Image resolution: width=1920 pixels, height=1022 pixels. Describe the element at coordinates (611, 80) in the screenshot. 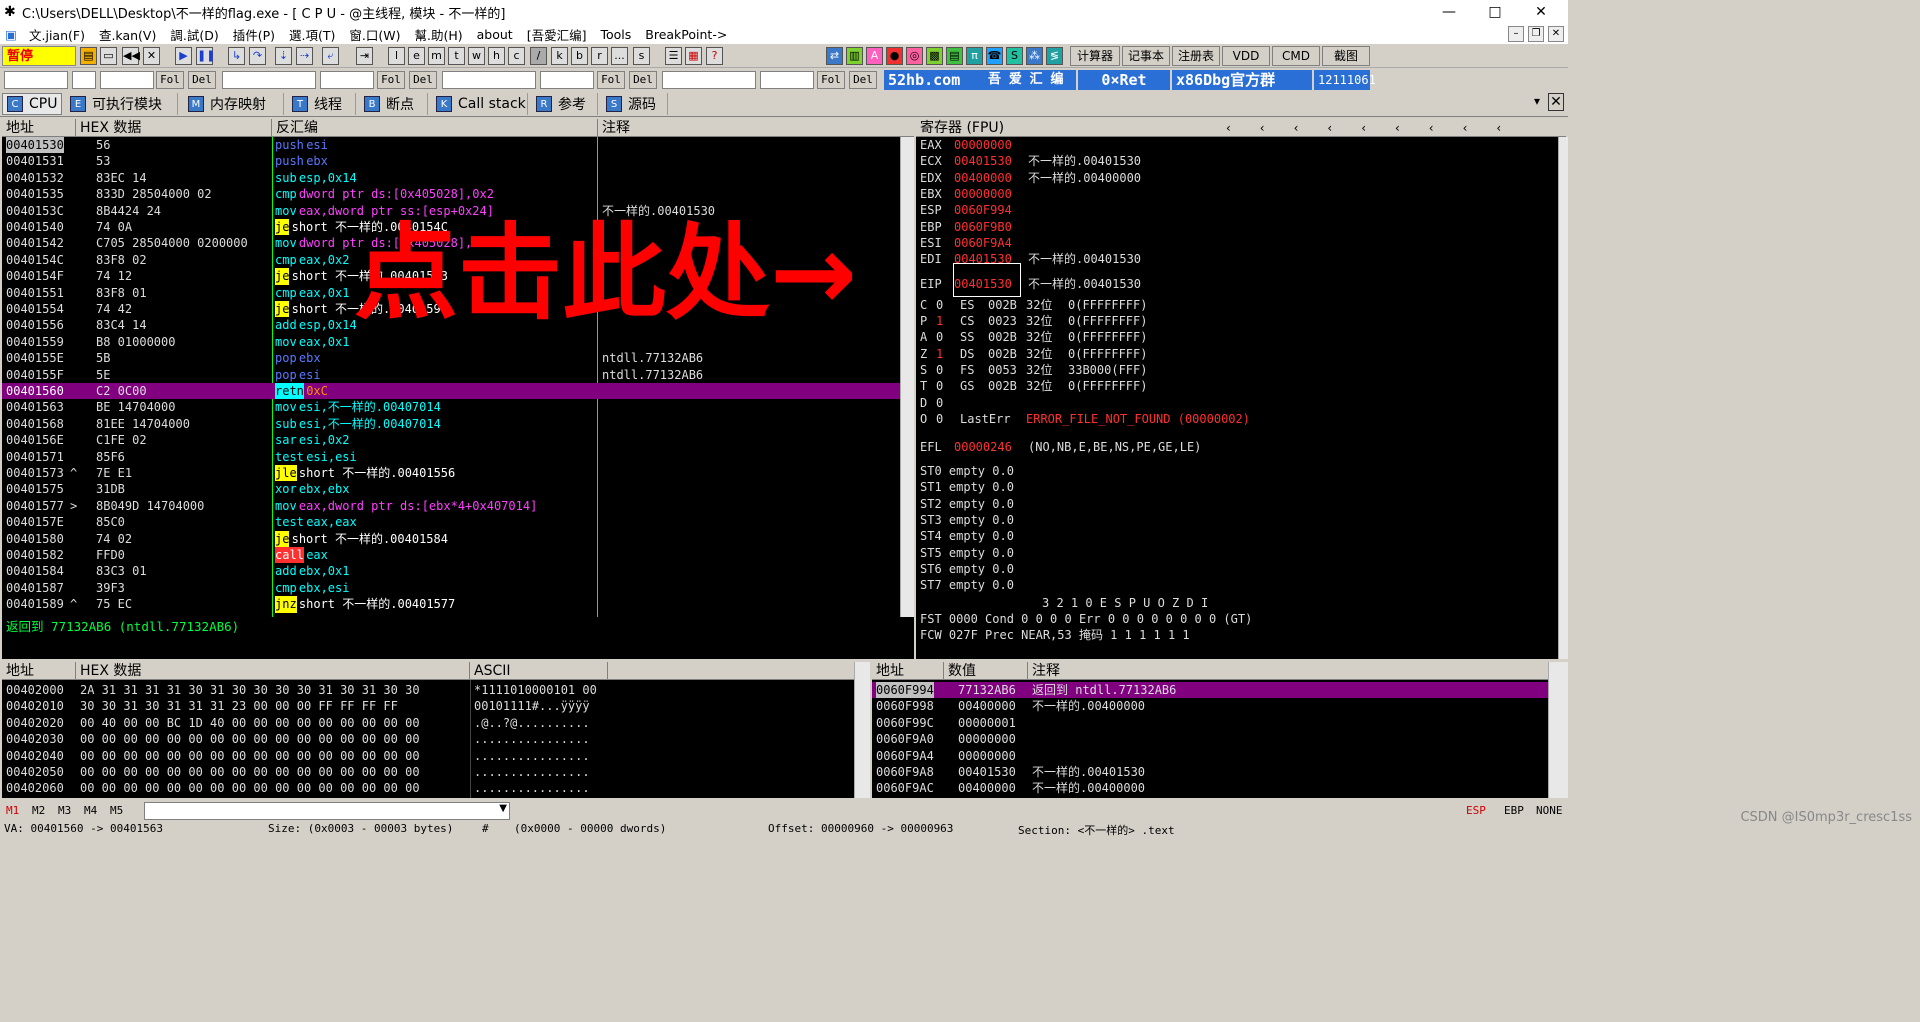

I see `fol-button-3: Fol` at that location.